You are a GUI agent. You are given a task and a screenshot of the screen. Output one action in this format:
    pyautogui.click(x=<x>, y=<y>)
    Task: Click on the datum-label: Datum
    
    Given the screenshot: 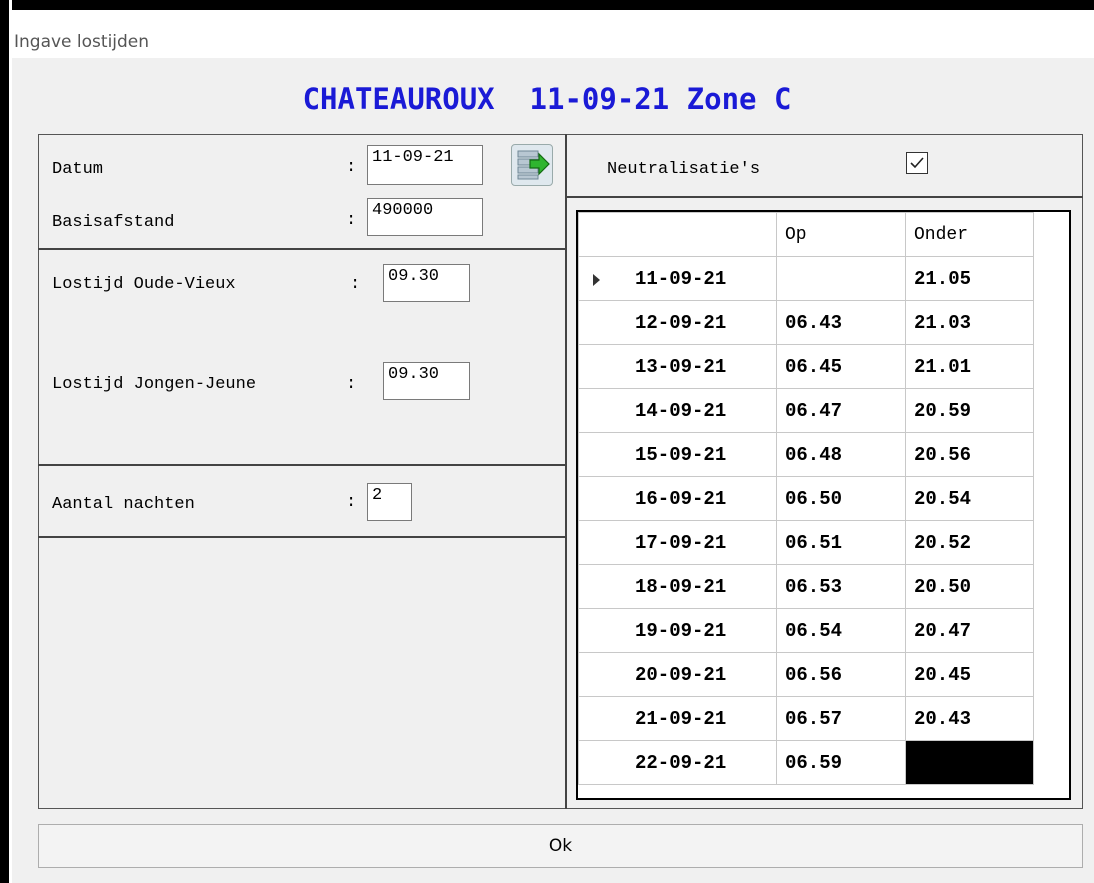 What is the action you would take?
    pyautogui.click(x=78, y=169)
    